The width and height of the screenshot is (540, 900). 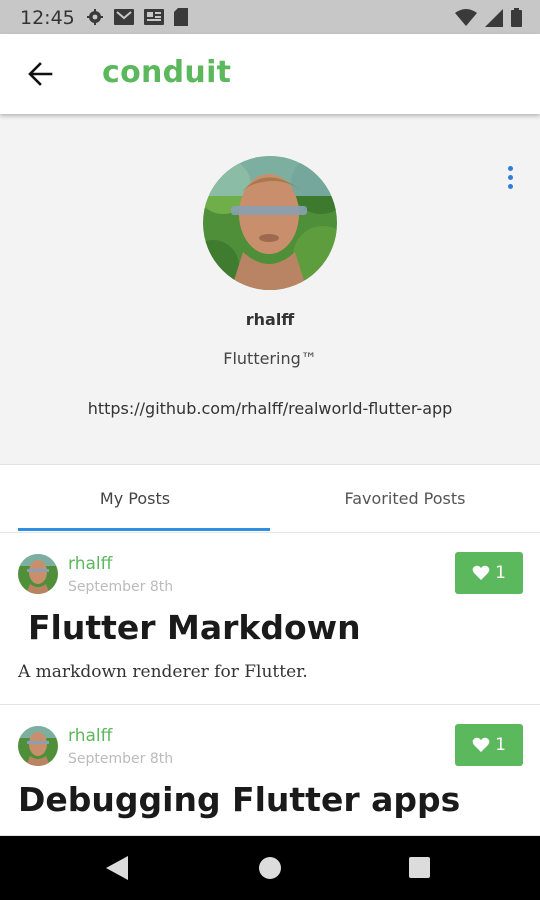 I want to click on system-nav-bar, so click(x=270, y=868).